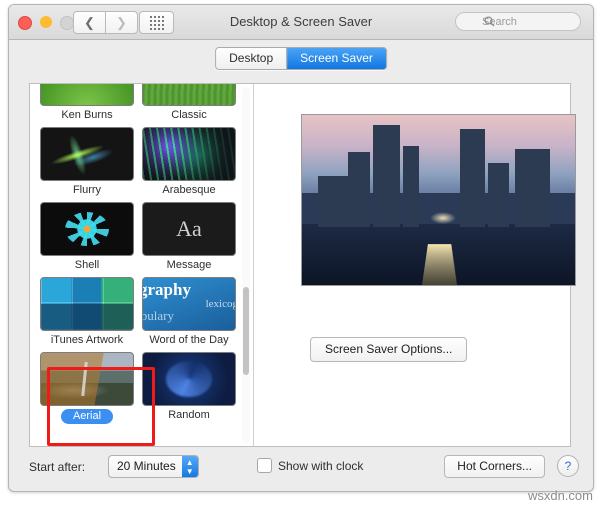  I want to click on preview-city-glow, so click(443, 217).